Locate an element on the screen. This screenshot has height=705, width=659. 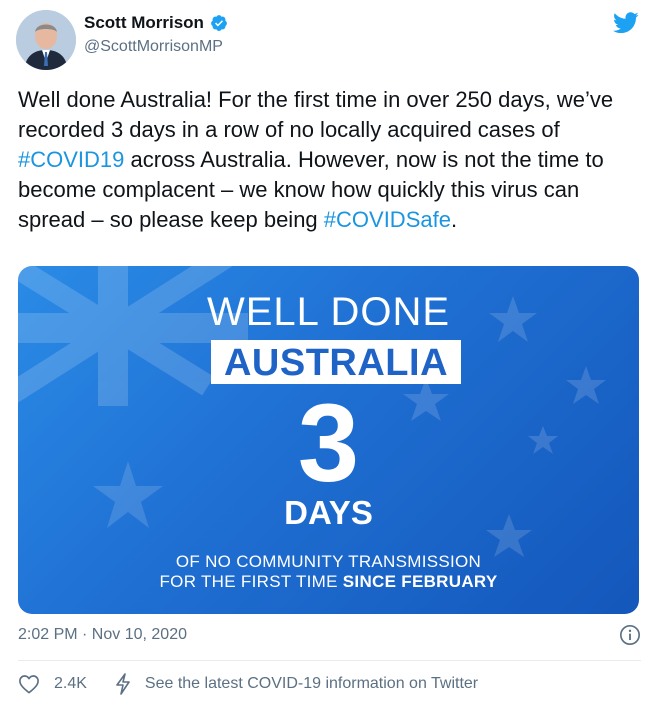
twitter-bird-icon is located at coordinates (626, 23).